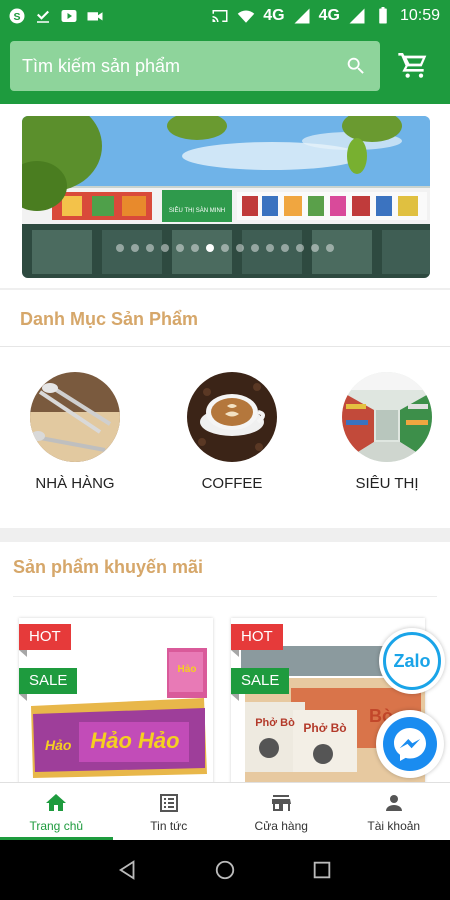 The image size is (450, 900). I want to click on promo-title: Sản phẩm khuyến mãi, so click(108, 567).